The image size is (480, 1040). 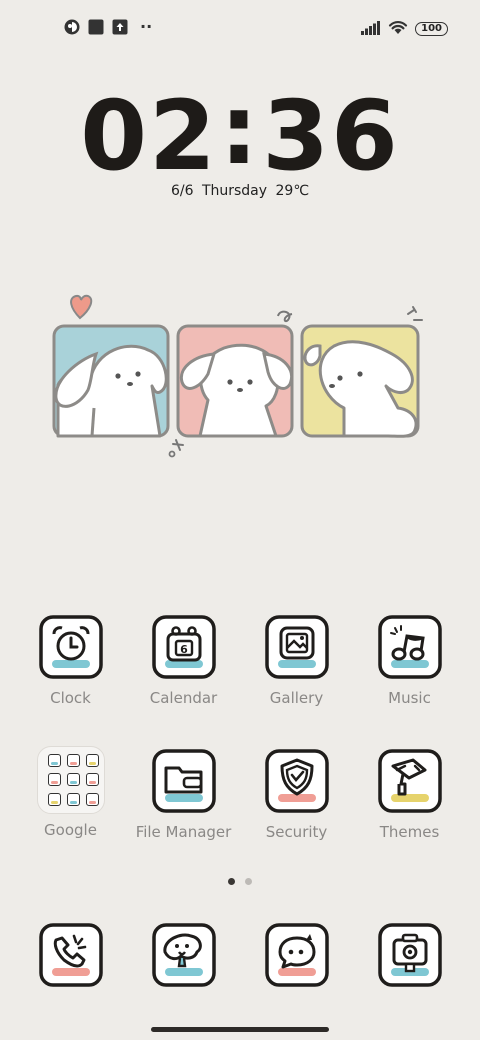 I want to click on dock-phone, so click(x=70, y=955).